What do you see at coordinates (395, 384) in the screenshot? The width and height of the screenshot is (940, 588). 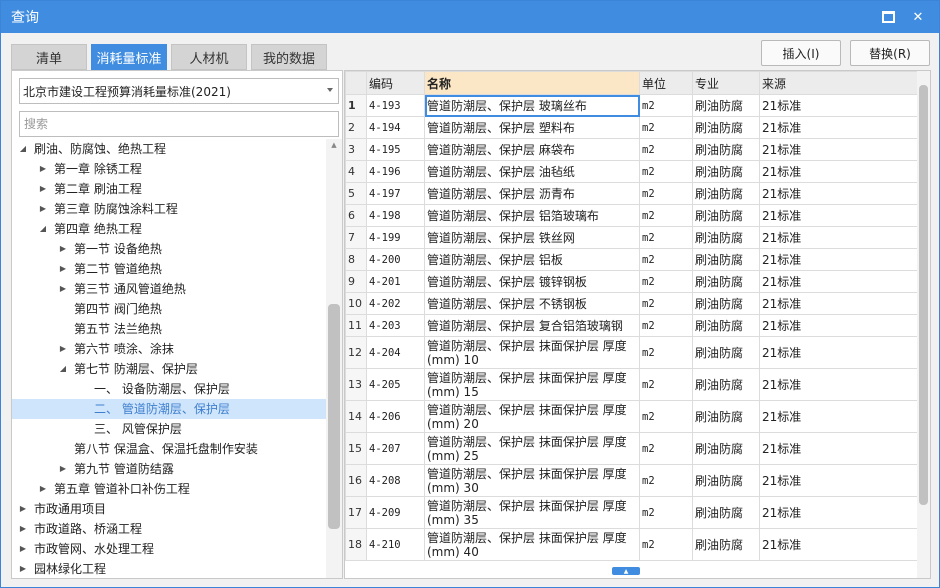 I see `code-cell: 4-205` at bounding box center [395, 384].